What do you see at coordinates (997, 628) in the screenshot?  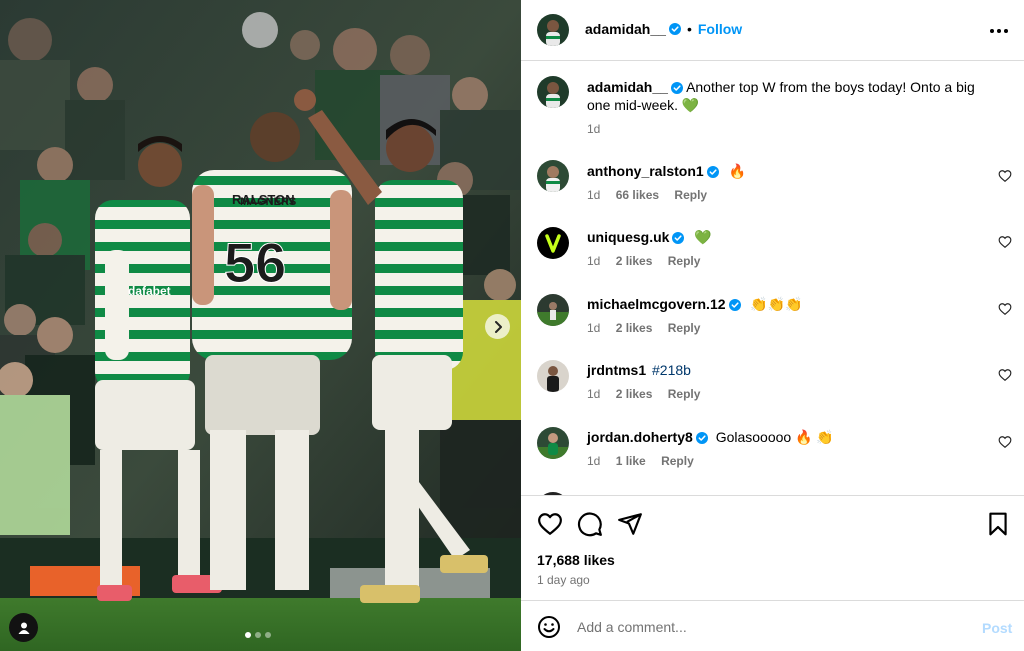 I see `post-comment-button: Post` at bounding box center [997, 628].